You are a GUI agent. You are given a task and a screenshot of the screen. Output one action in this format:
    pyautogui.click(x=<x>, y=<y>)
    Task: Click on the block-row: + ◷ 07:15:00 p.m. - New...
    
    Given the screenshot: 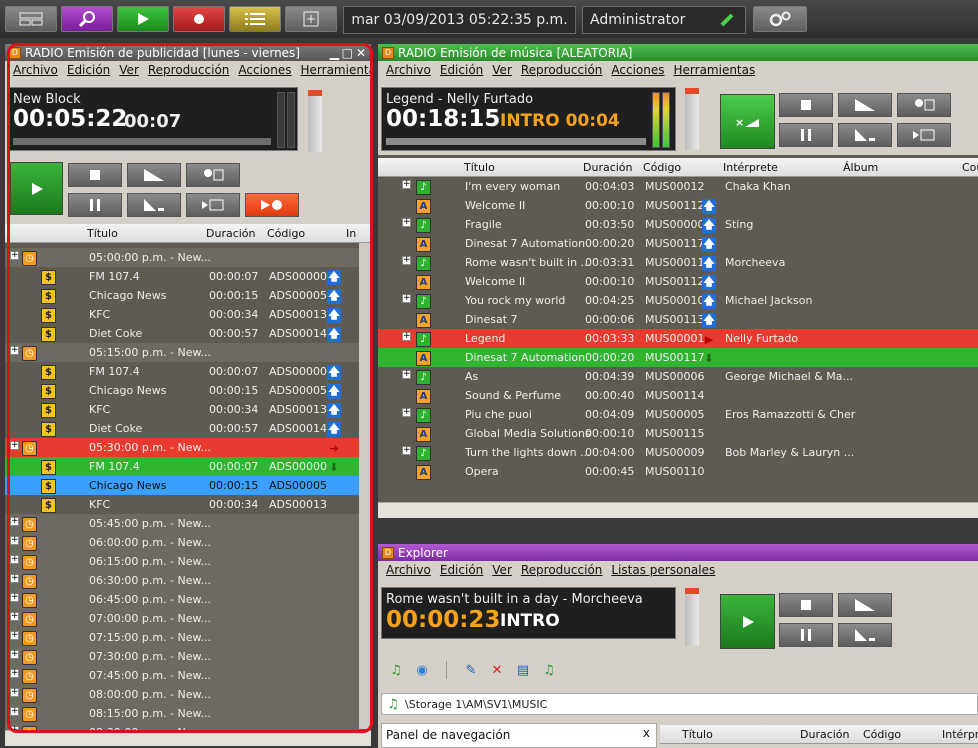 What is the action you would take?
    pyautogui.click(x=182, y=637)
    